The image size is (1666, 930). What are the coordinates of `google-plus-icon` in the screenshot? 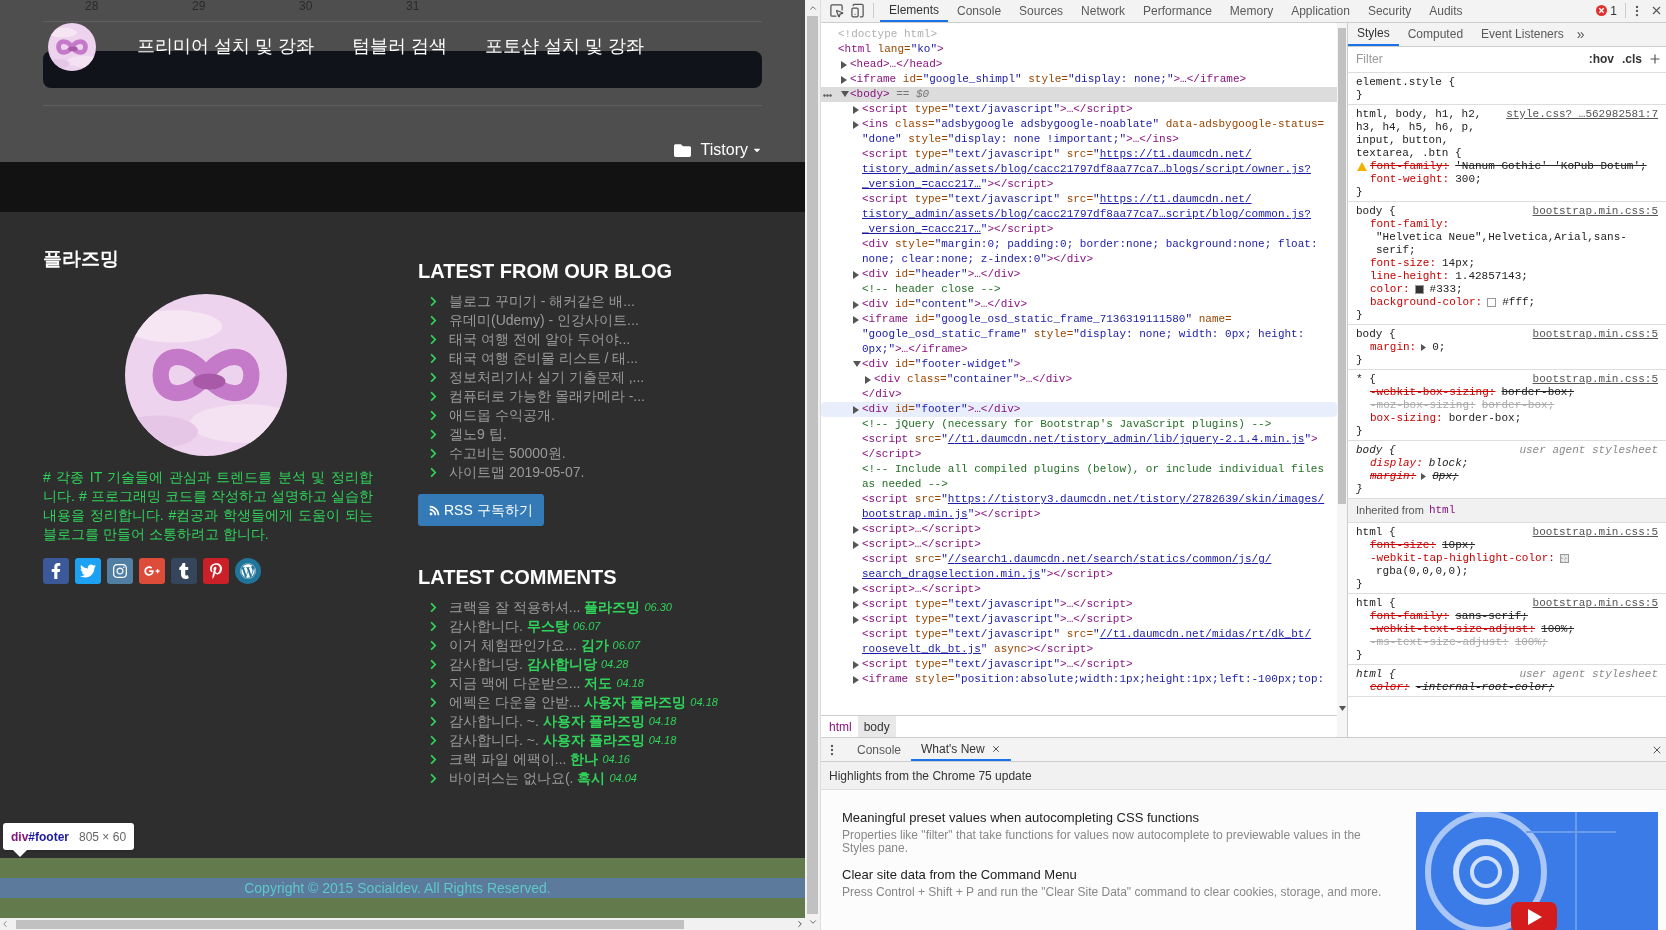 It's located at (152, 571).